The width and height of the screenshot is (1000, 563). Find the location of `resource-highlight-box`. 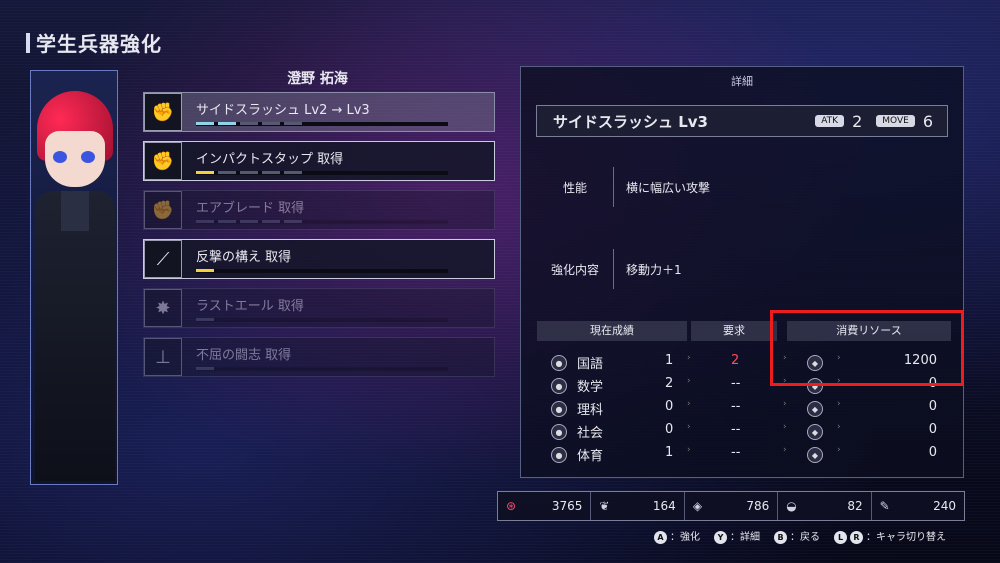

resource-highlight-box is located at coordinates (867, 348).